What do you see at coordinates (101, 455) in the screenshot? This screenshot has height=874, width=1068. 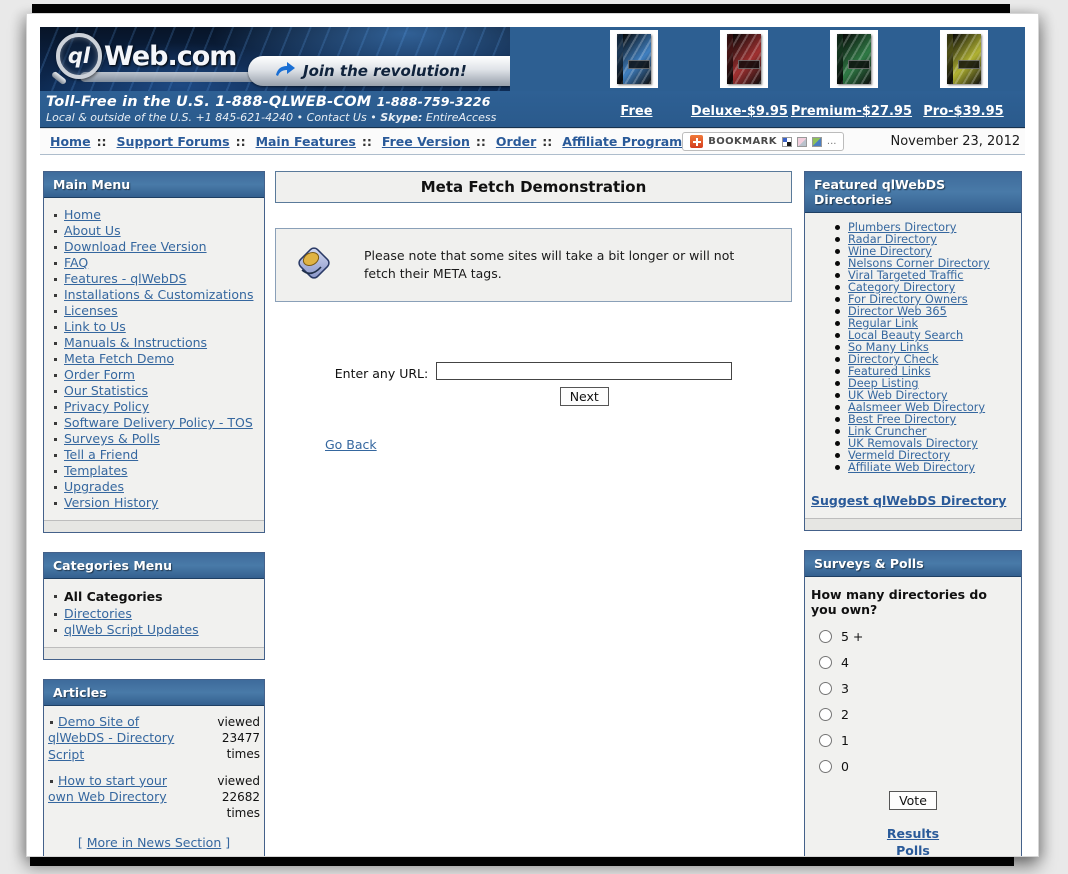 I see `main-menu-link: Tell a Friend` at bounding box center [101, 455].